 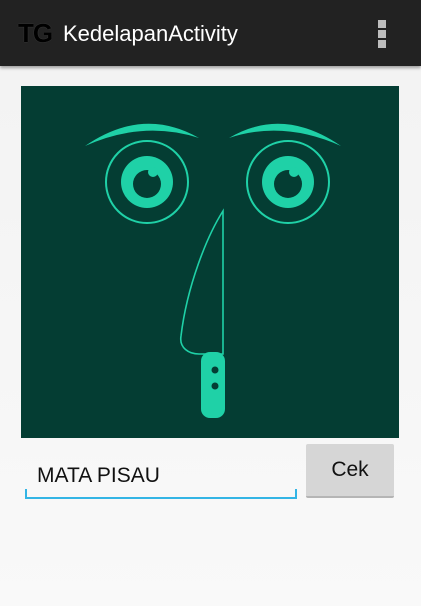 What do you see at coordinates (142, 134) in the screenshot?
I see `left-eyebrow` at bounding box center [142, 134].